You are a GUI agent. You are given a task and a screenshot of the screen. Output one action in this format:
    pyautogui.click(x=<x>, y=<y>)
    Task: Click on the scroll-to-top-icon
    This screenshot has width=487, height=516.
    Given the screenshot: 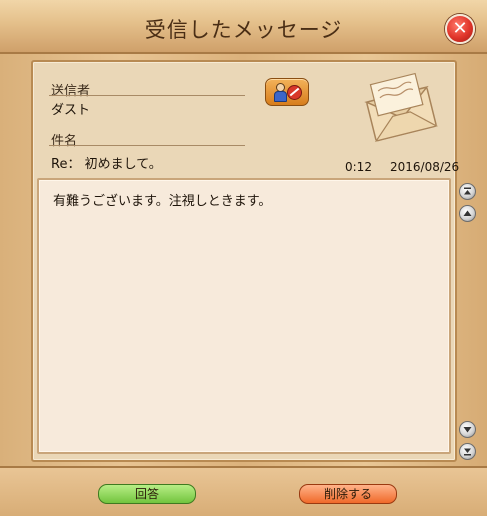 What is the action you would take?
    pyautogui.click(x=467, y=191)
    